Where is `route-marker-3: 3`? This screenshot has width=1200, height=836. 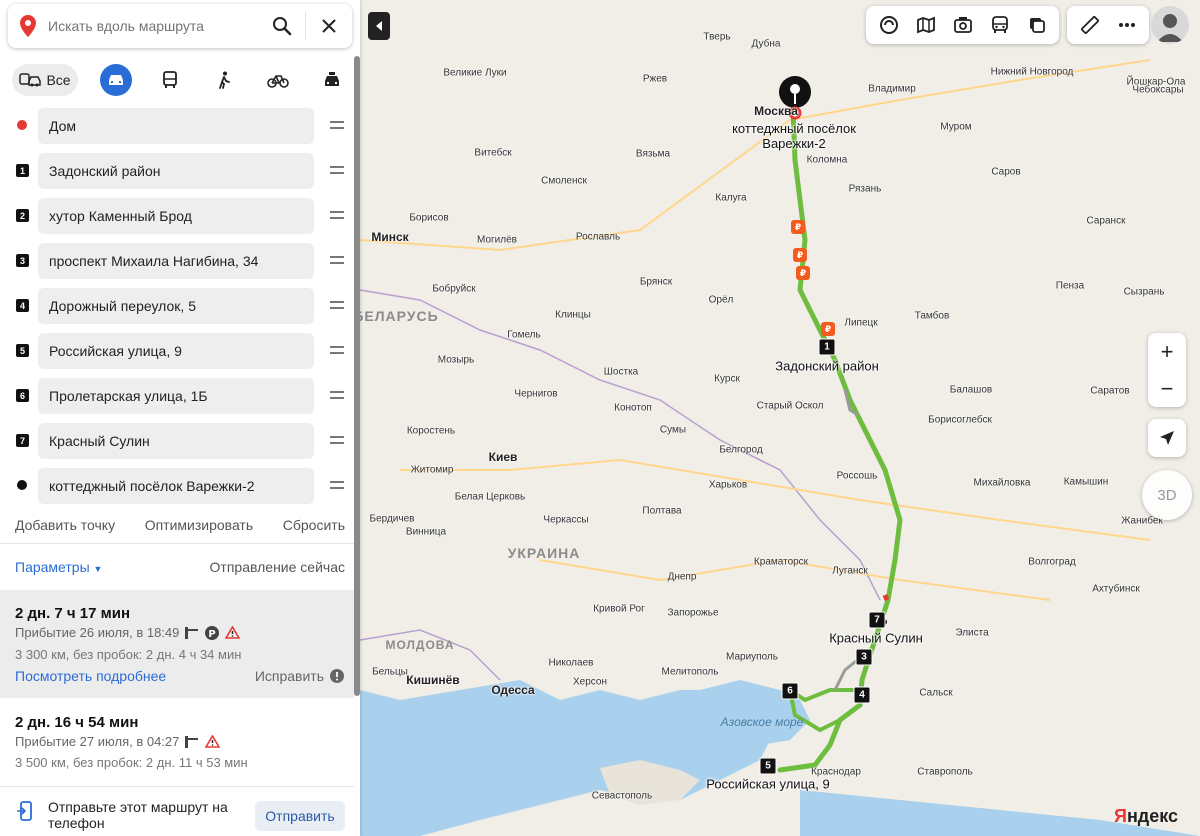
route-marker-3: 3 is located at coordinates (864, 657).